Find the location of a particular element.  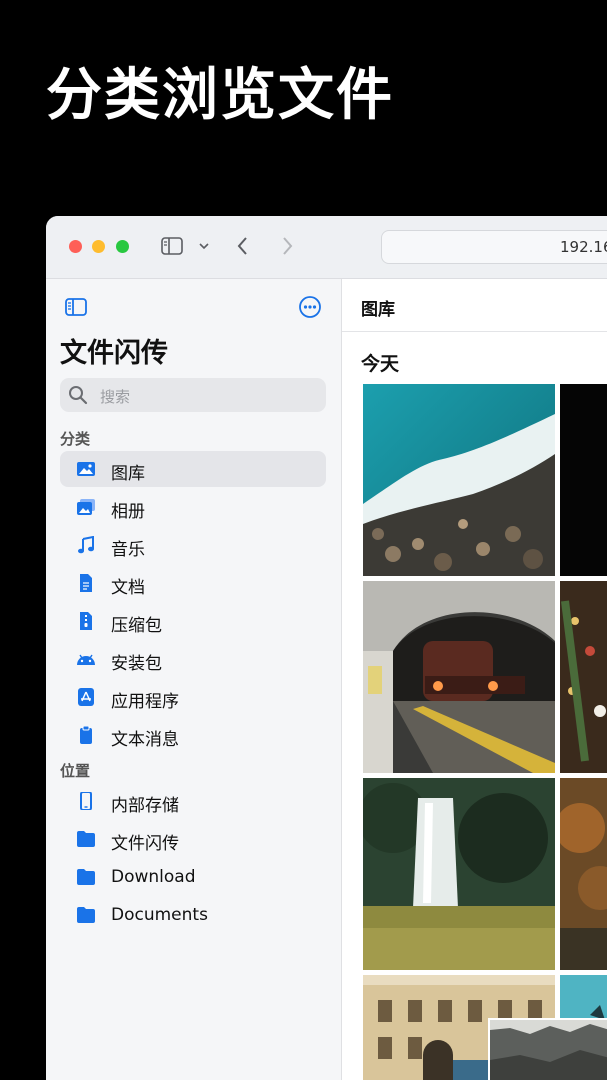

sidebar-item-label: 音乐 is located at coordinates (128, 550).